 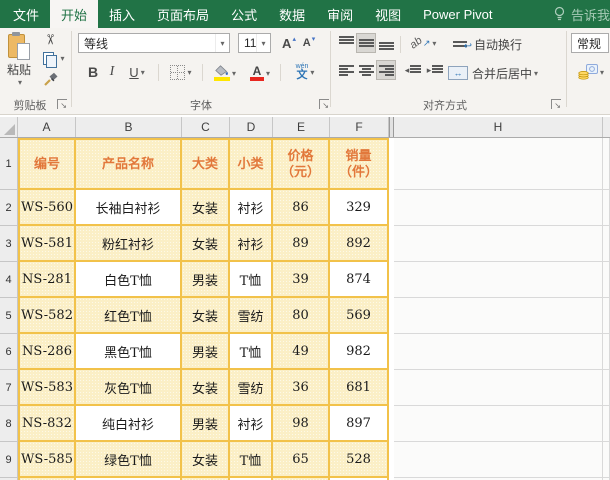 What do you see at coordinates (591, 72) in the screenshot?
I see `accounting-format-button: ▾` at bounding box center [591, 72].